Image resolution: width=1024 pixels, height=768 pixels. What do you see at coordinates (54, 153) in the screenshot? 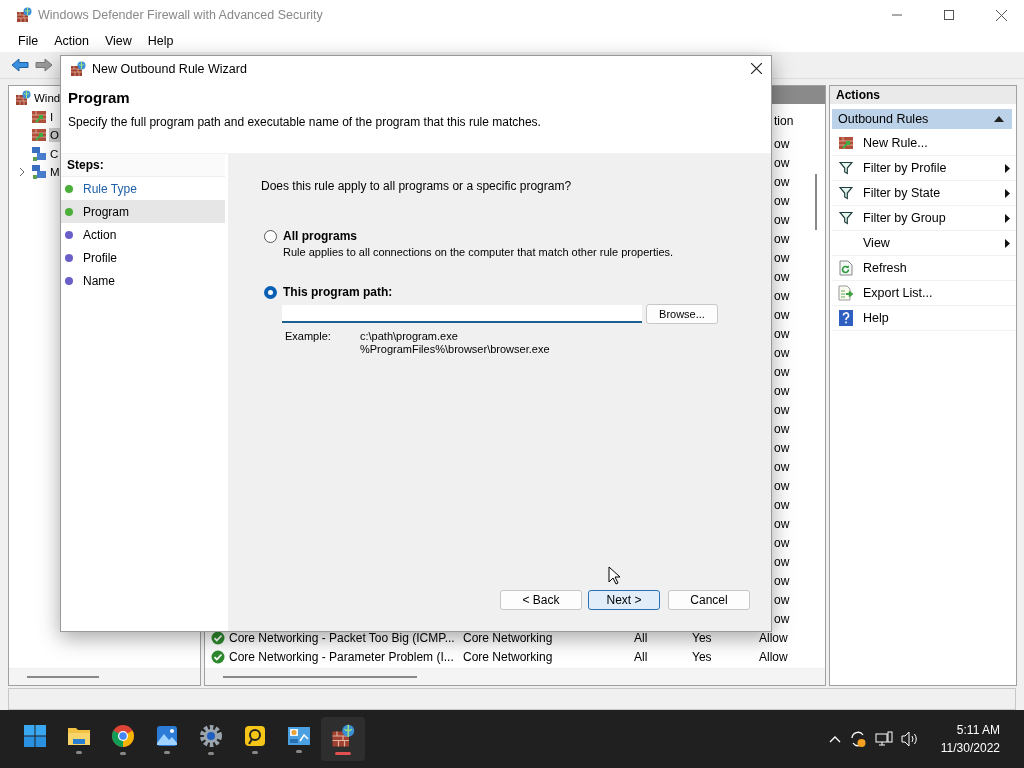
I see `tree-item: C` at bounding box center [54, 153].